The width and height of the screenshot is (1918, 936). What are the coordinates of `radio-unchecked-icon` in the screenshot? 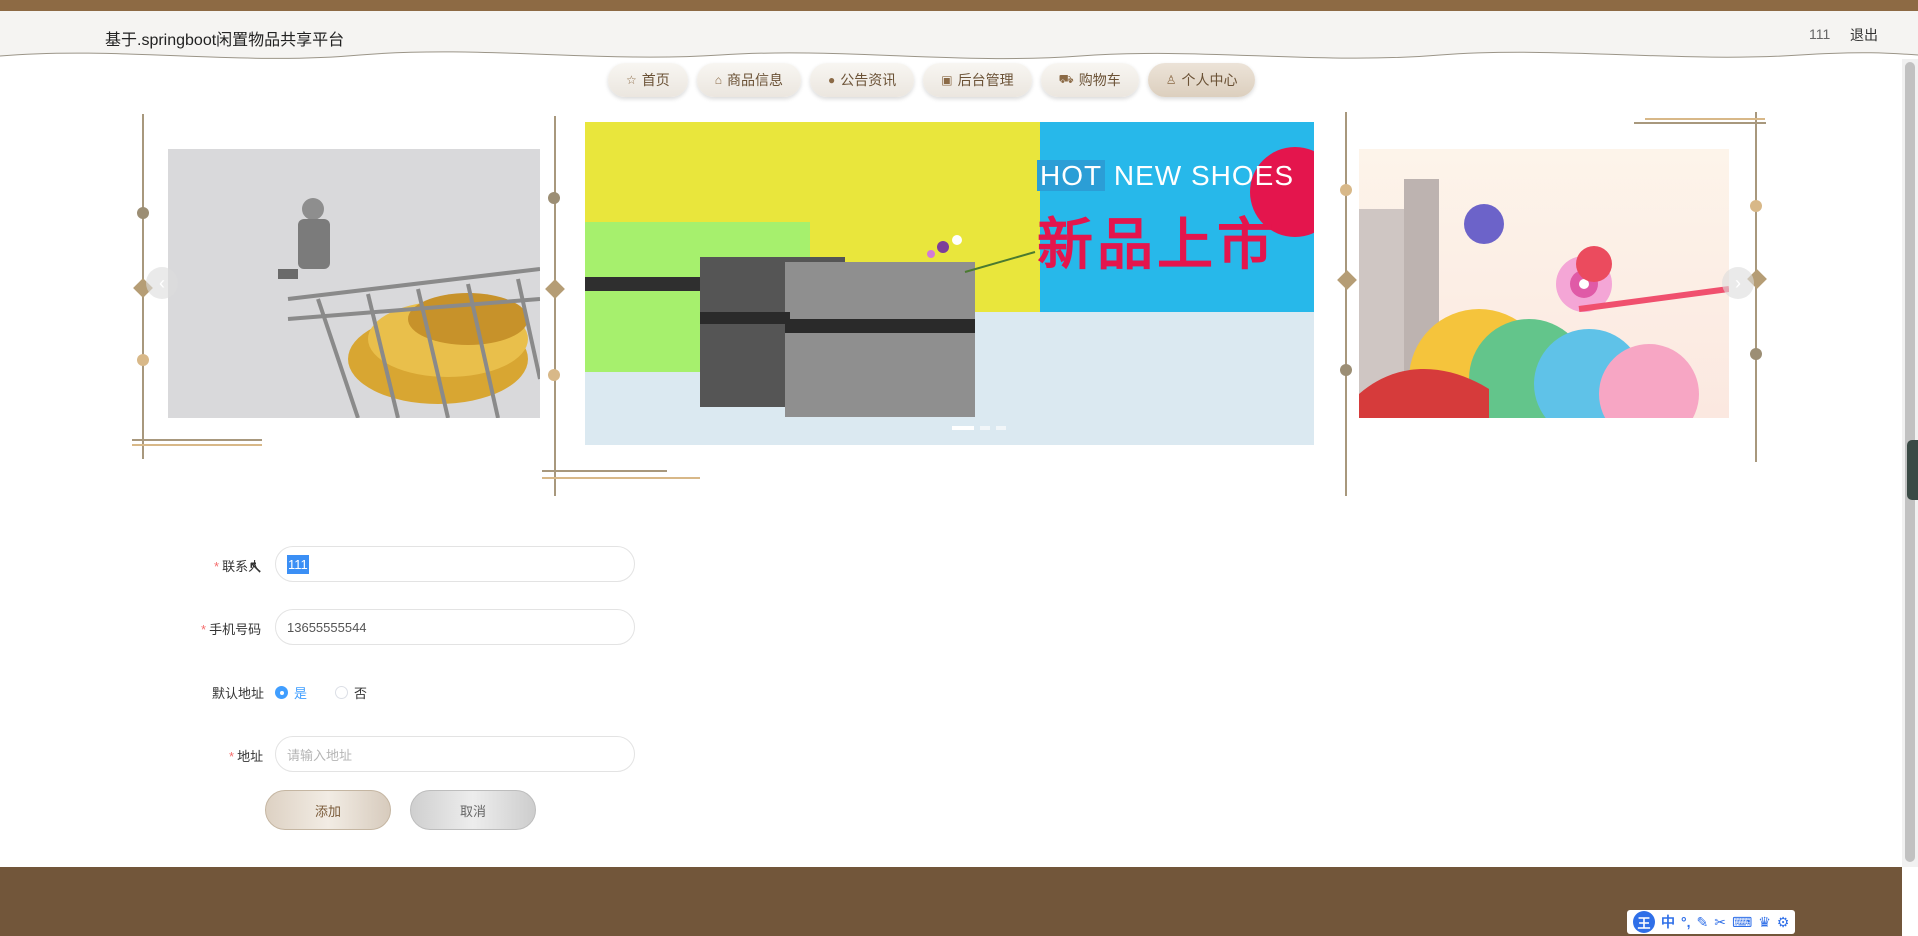 It's located at (341, 692).